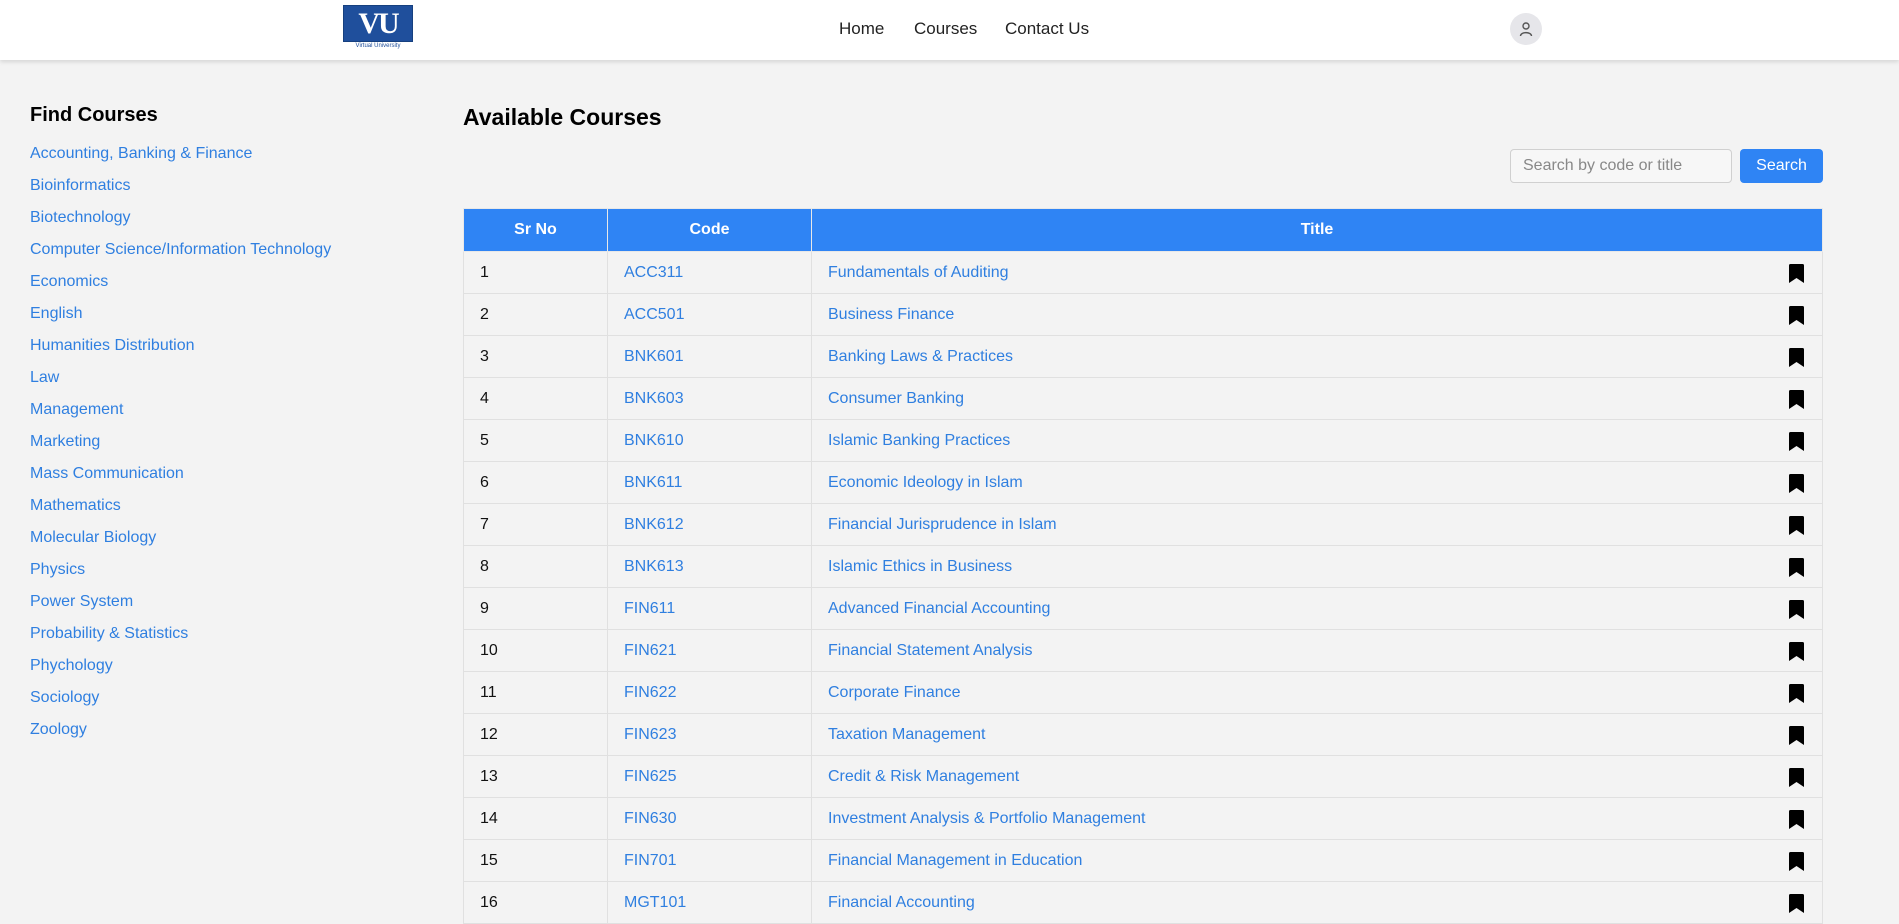 The width and height of the screenshot is (1899, 924). What do you see at coordinates (220, 481) in the screenshot?
I see `sidebar-category-link: Mass Communication` at bounding box center [220, 481].